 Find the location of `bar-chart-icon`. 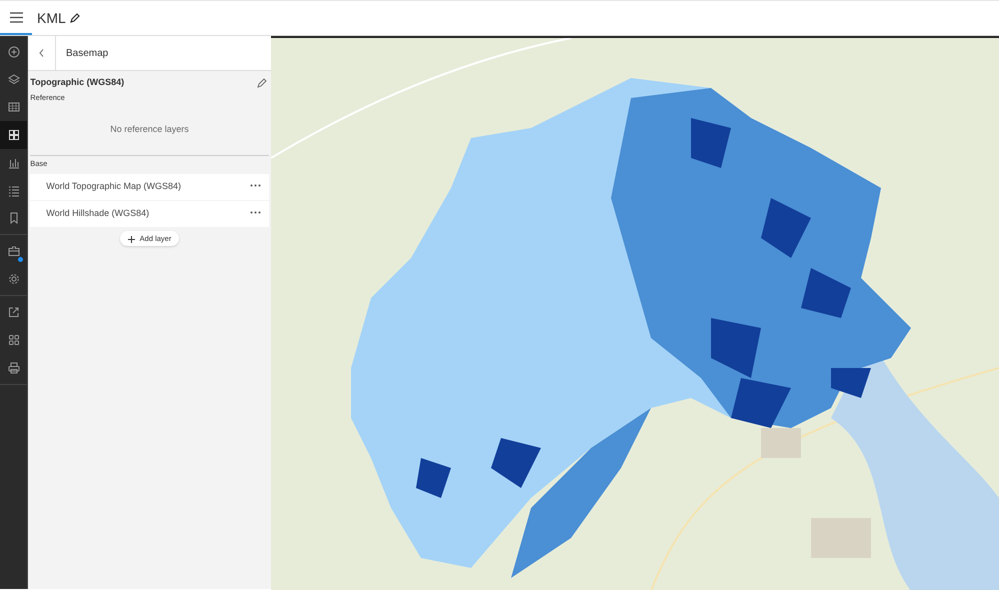

bar-chart-icon is located at coordinates (14, 162).